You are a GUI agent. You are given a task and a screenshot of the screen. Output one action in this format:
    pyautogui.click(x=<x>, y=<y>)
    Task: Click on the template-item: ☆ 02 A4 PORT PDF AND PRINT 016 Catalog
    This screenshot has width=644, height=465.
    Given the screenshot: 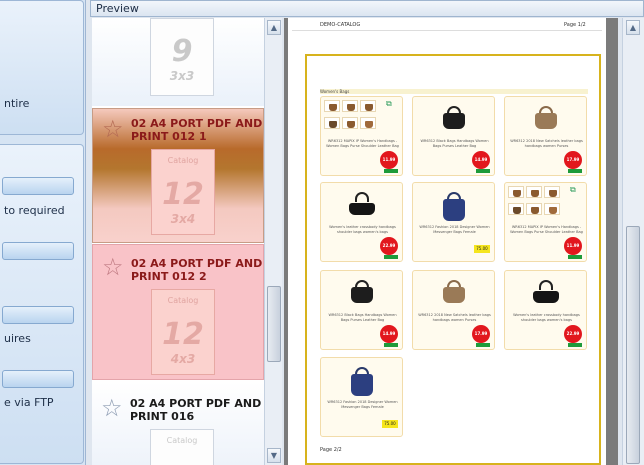 What is the action you would take?
    pyautogui.click(x=178, y=423)
    